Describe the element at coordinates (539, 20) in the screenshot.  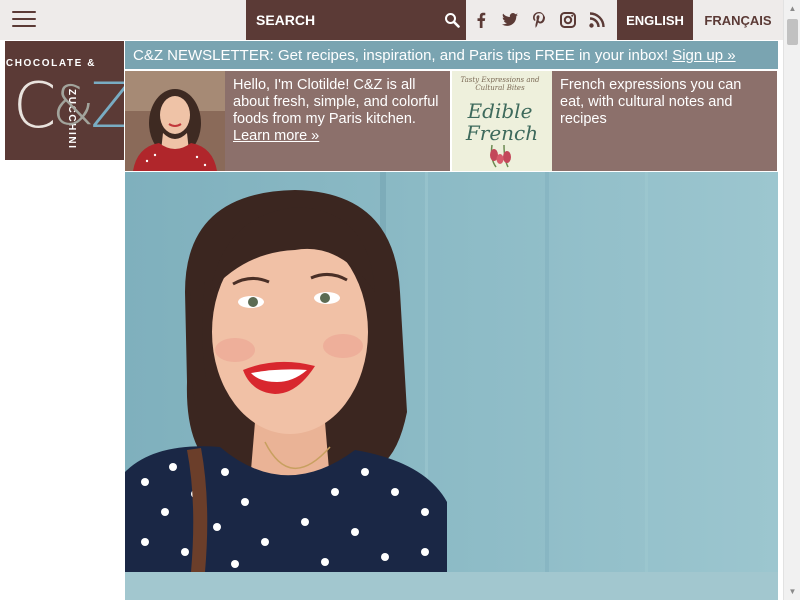
I see `pinterest-icon` at that location.